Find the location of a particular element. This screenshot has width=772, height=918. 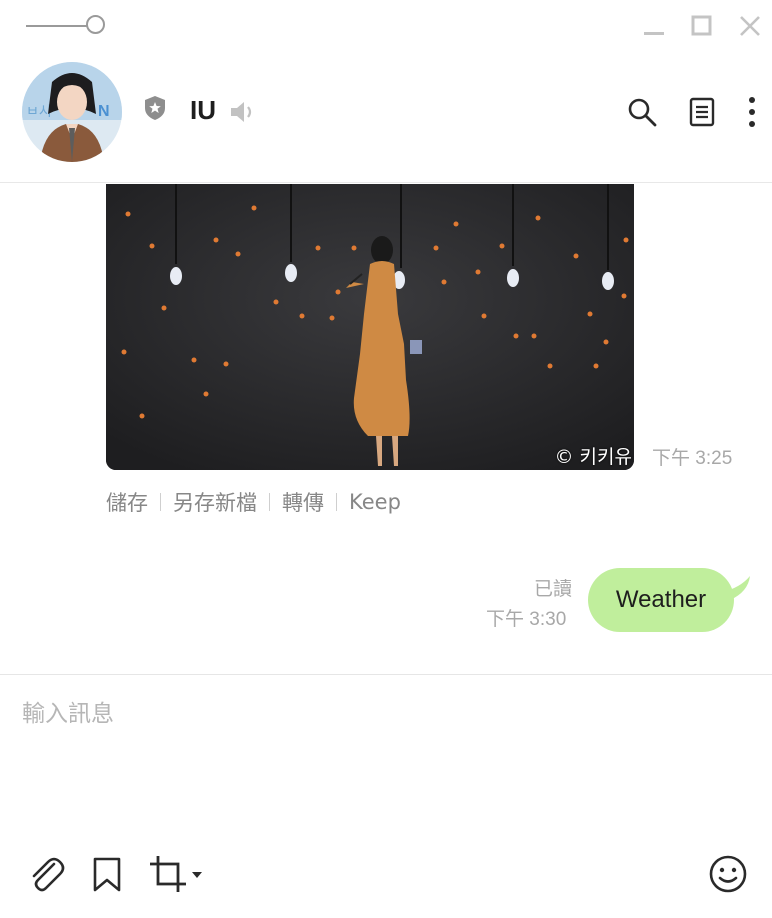

emoji-button is located at coordinates (728, 874).